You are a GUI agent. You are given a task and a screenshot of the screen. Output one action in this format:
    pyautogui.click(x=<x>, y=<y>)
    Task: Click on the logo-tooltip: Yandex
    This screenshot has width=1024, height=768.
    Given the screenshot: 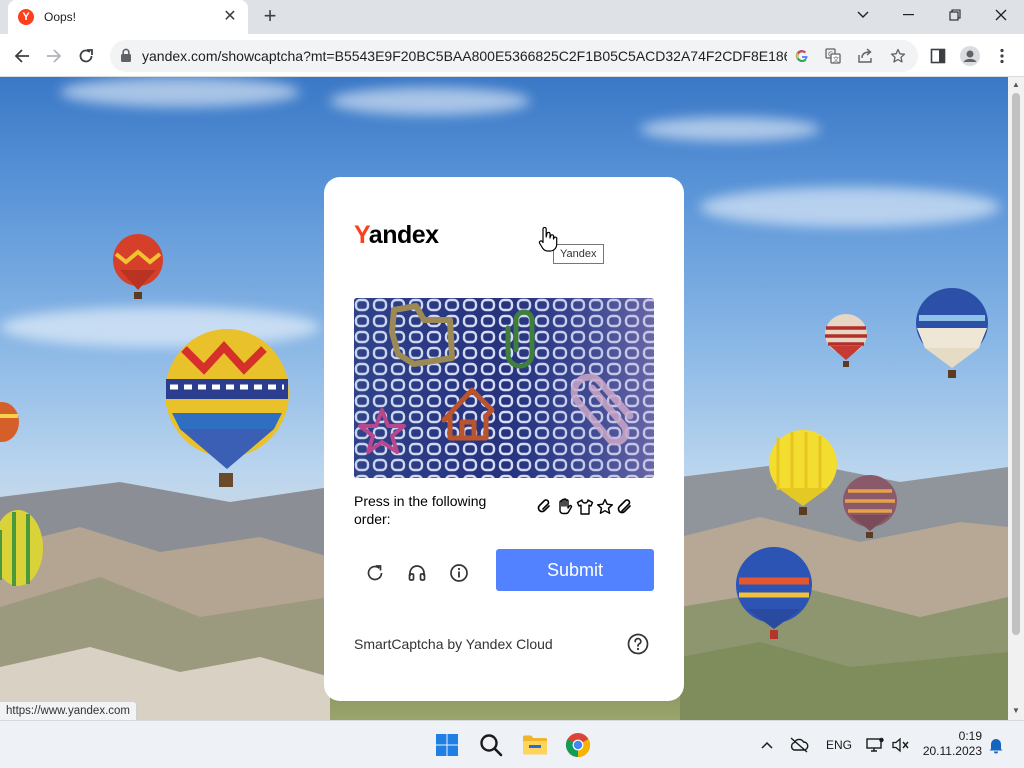 What is the action you would take?
    pyautogui.click(x=578, y=254)
    